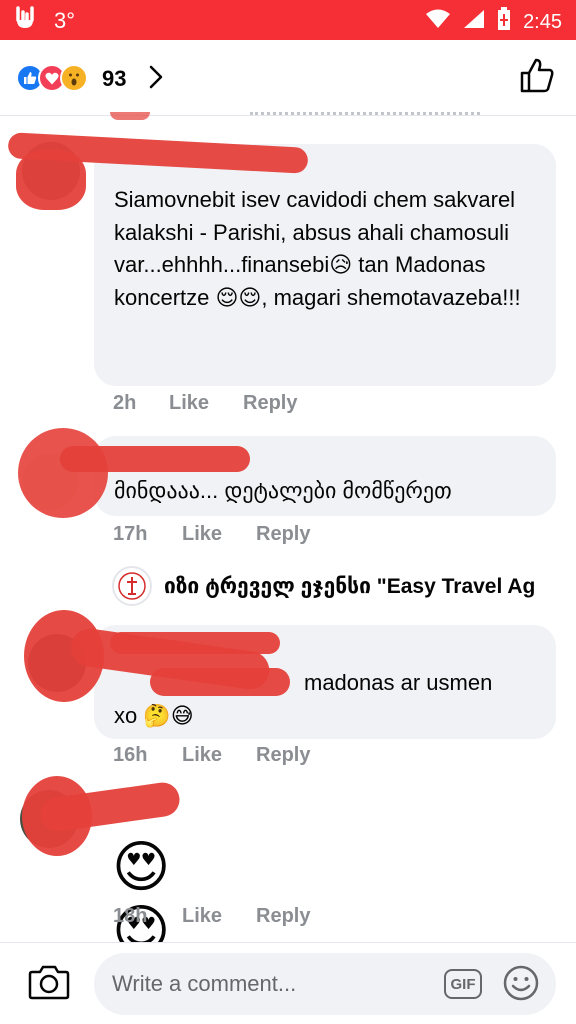  Describe the element at coordinates (130, 116) in the screenshot. I see `previous-comment-fragment` at that location.